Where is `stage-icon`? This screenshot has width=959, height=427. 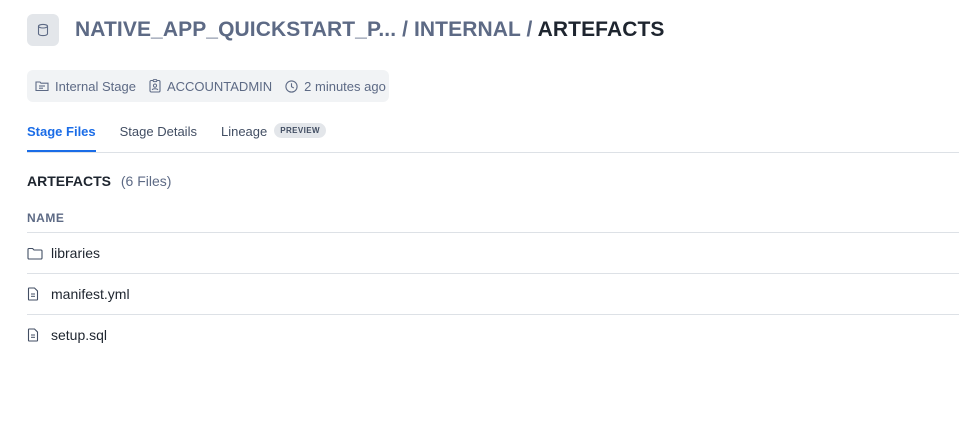 stage-icon is located at coordinates (42, 86).